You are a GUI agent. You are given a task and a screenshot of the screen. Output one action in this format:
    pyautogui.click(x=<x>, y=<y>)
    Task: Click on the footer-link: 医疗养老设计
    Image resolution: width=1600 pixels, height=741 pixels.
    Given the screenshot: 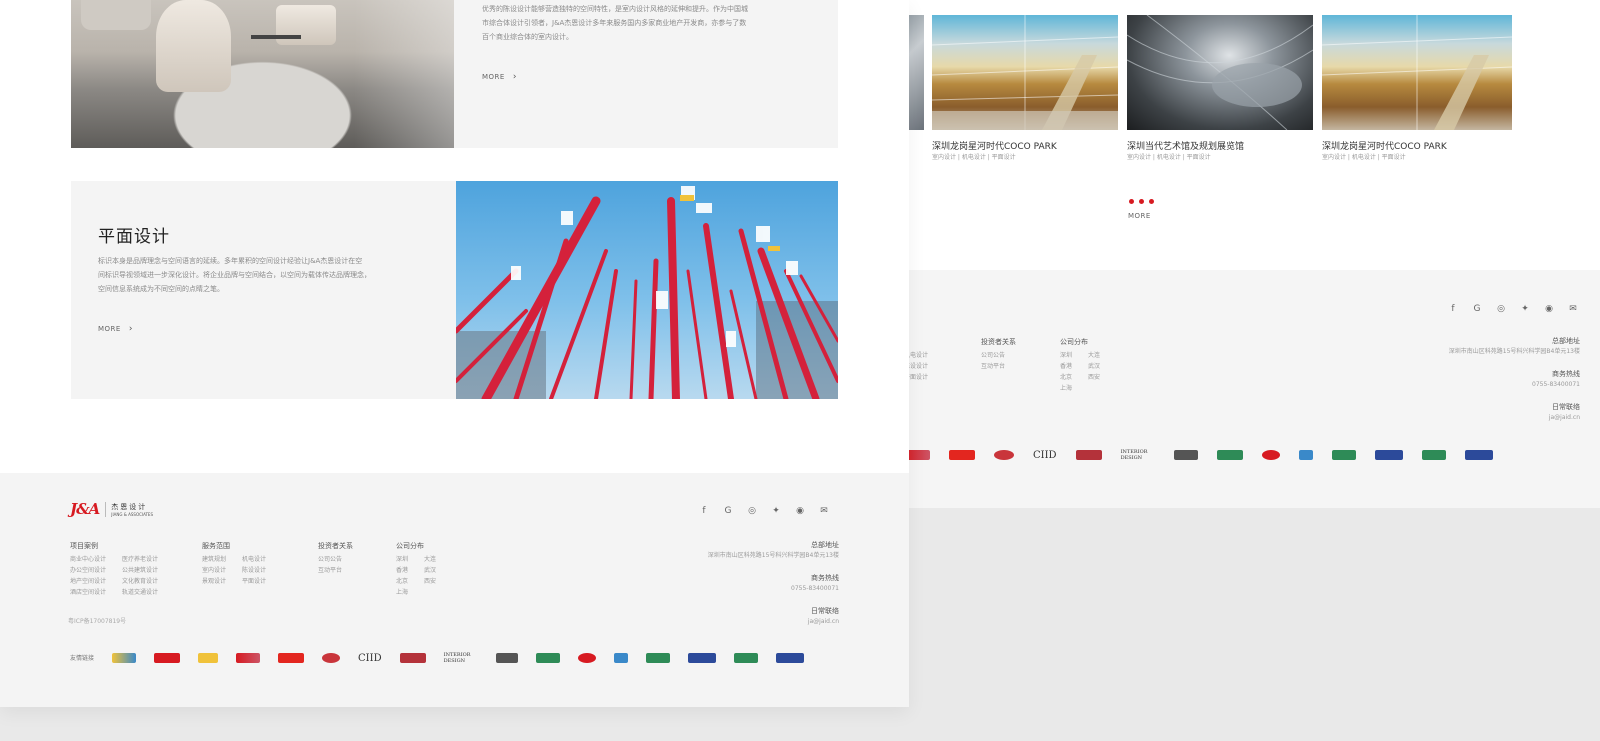 What is the action you would take?
    pyautogui.click(x=148, y=559)
    